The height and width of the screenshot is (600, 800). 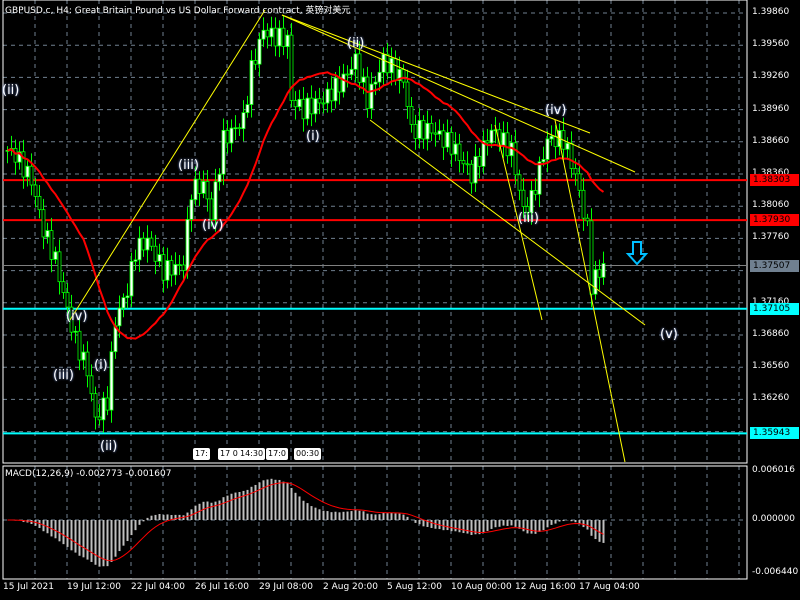 What do you see at coordinates (229, 454) in the screenshot?
I see `time-marker: 17 0` at bounding box center [229, 454].